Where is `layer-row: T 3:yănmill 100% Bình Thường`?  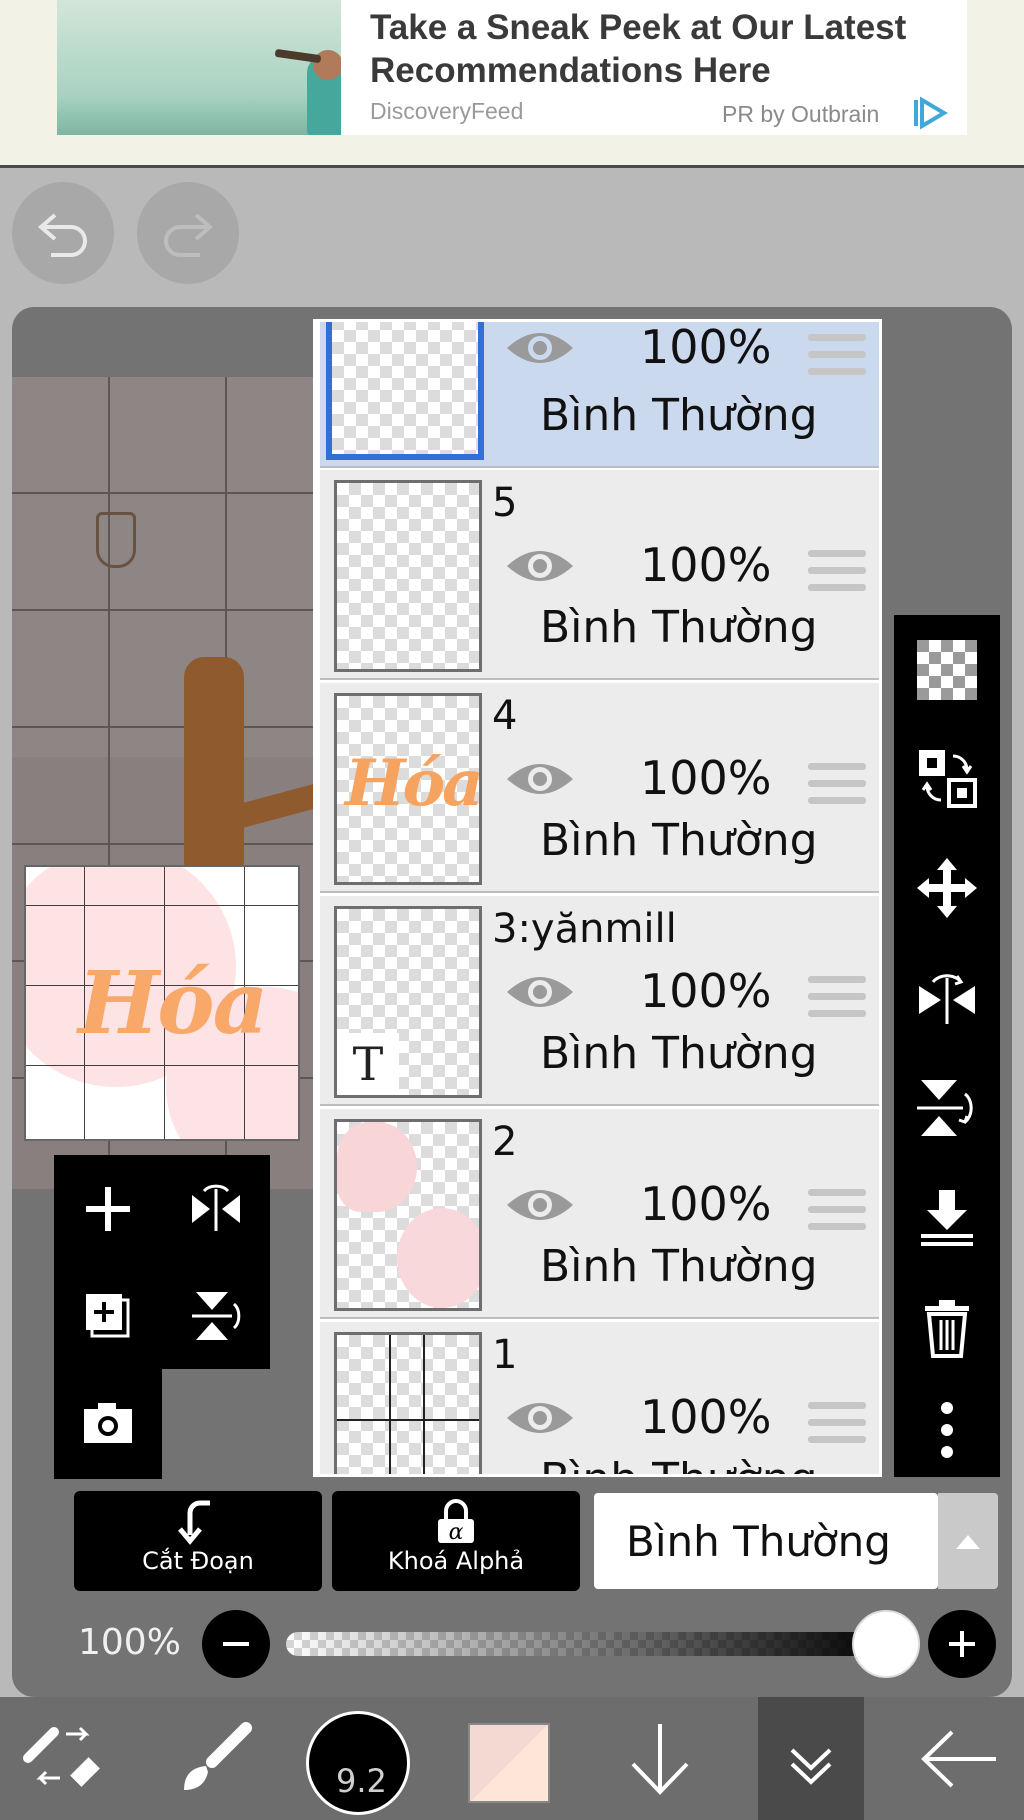 layer-row: T 3:yănmill 100% Bình Thường is located at coordinates (599, 1001).